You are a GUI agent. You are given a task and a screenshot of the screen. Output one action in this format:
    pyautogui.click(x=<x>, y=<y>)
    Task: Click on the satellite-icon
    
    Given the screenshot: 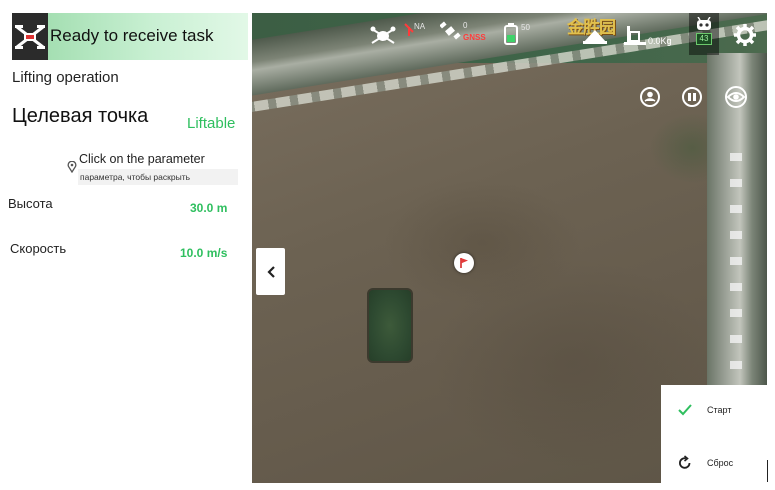 What is the action you would take?
    pyautogui.click(x=450, y=30)
    